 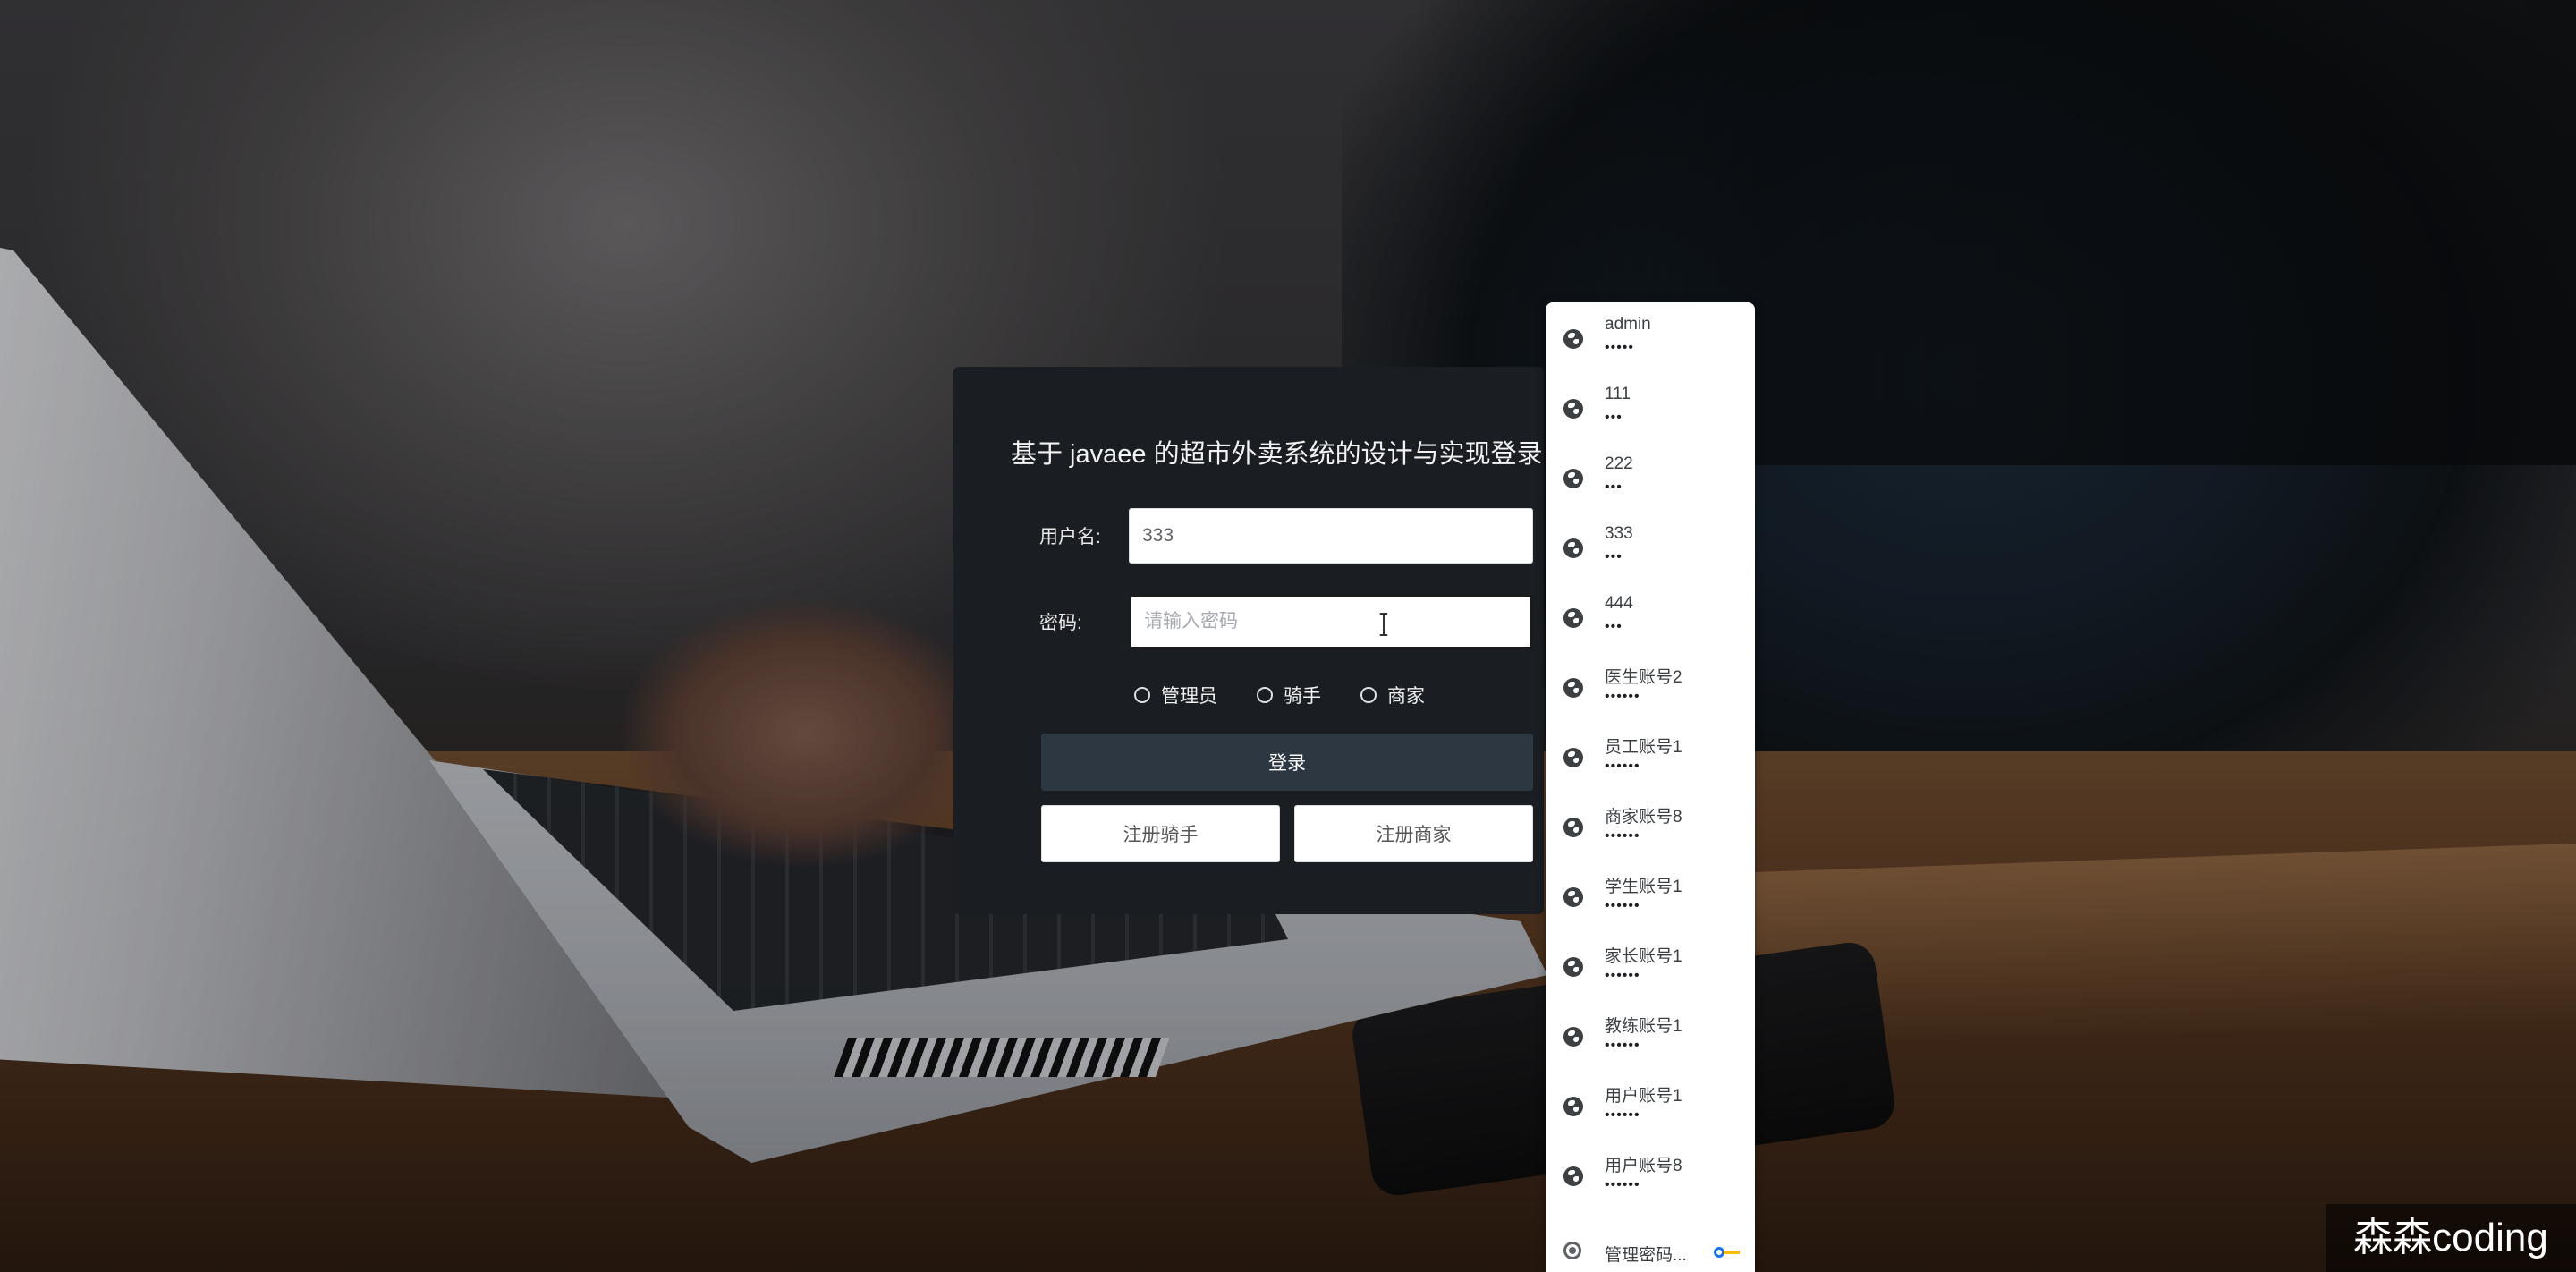 What do you see at coordinates (1572, 1250) in the screenshot?
I see `chrome-icon` at bounding box center [1572, 1250].